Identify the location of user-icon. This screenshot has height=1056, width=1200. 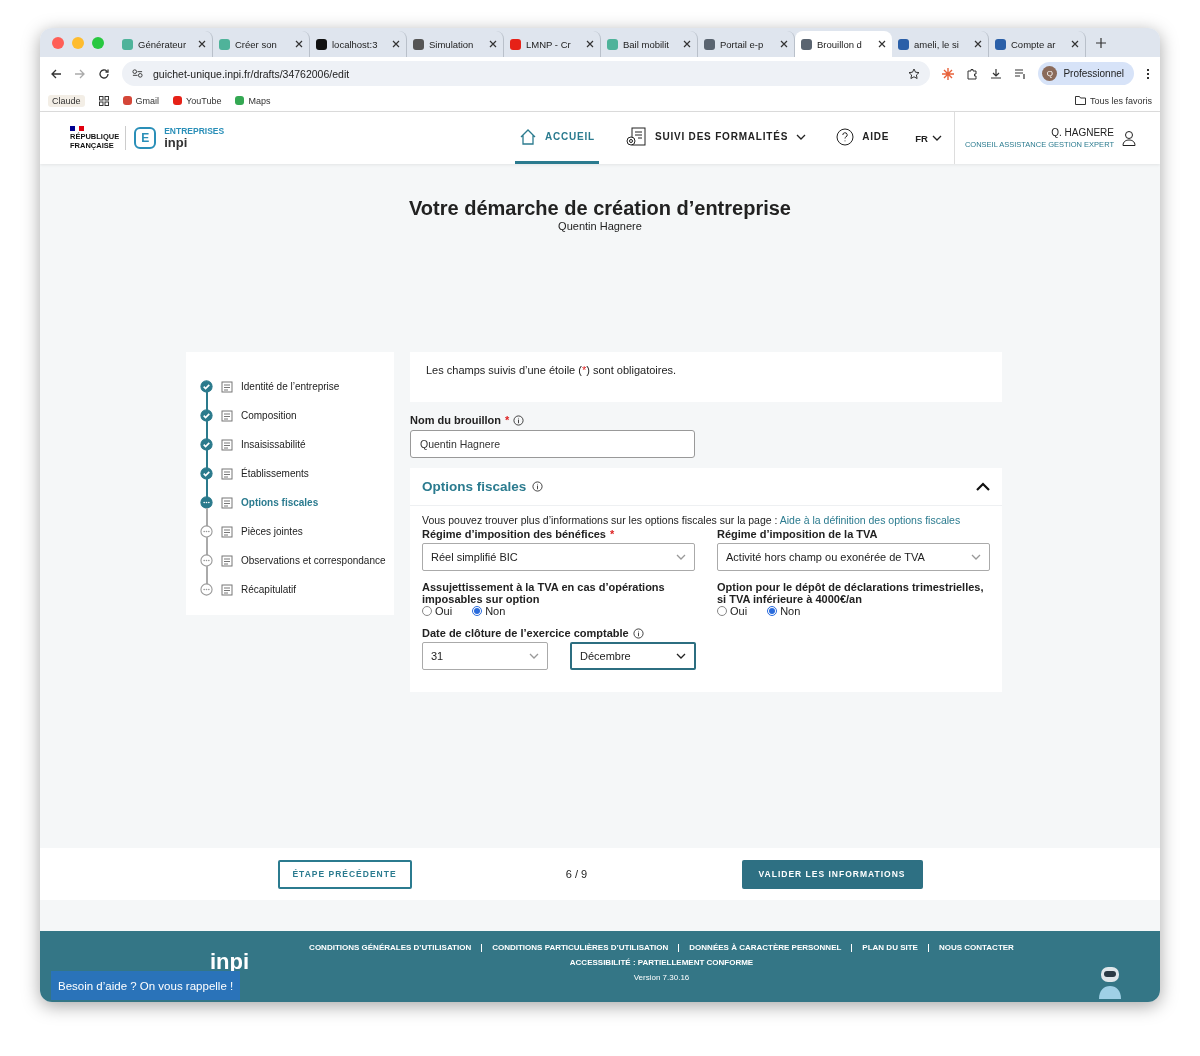
(1129, 138).